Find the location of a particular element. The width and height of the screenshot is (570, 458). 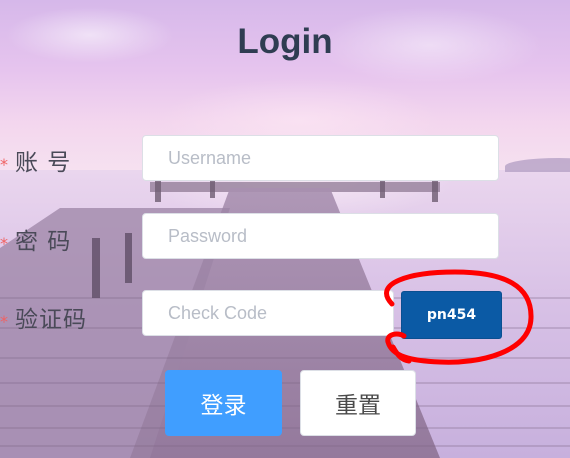

username-label-row: * 账 号 is located at coordinates (35, 160).